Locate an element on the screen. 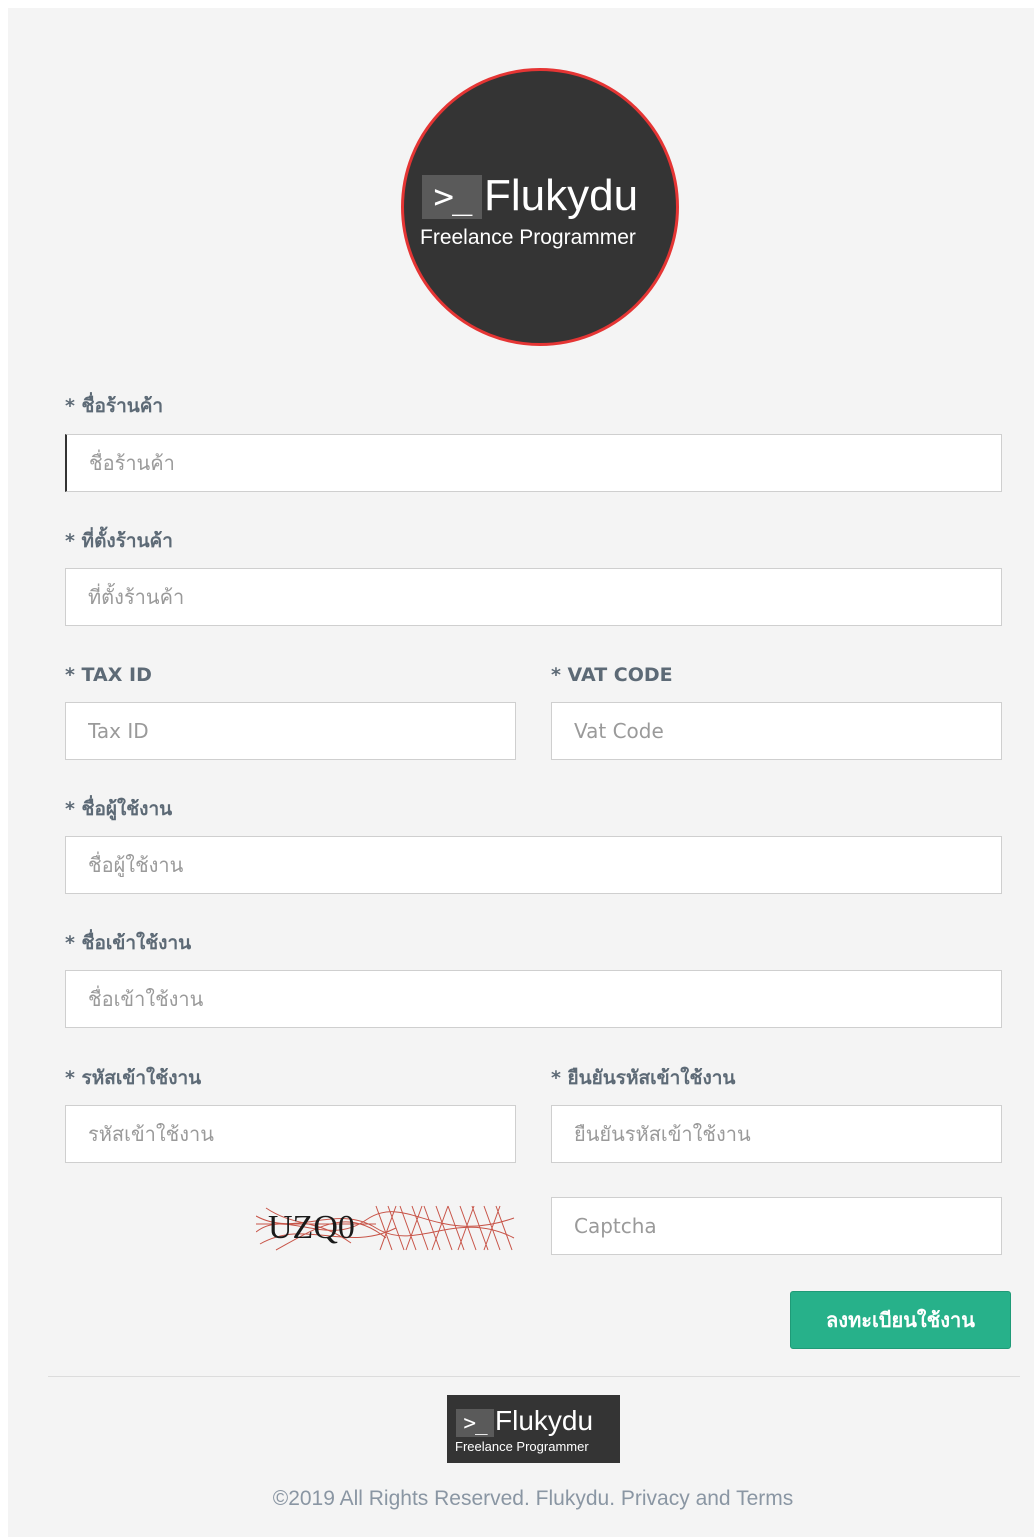 The image size is (1034, 1537). shop-name-label: * ชื่อร้านค้า is located at coordinates (114, 406).